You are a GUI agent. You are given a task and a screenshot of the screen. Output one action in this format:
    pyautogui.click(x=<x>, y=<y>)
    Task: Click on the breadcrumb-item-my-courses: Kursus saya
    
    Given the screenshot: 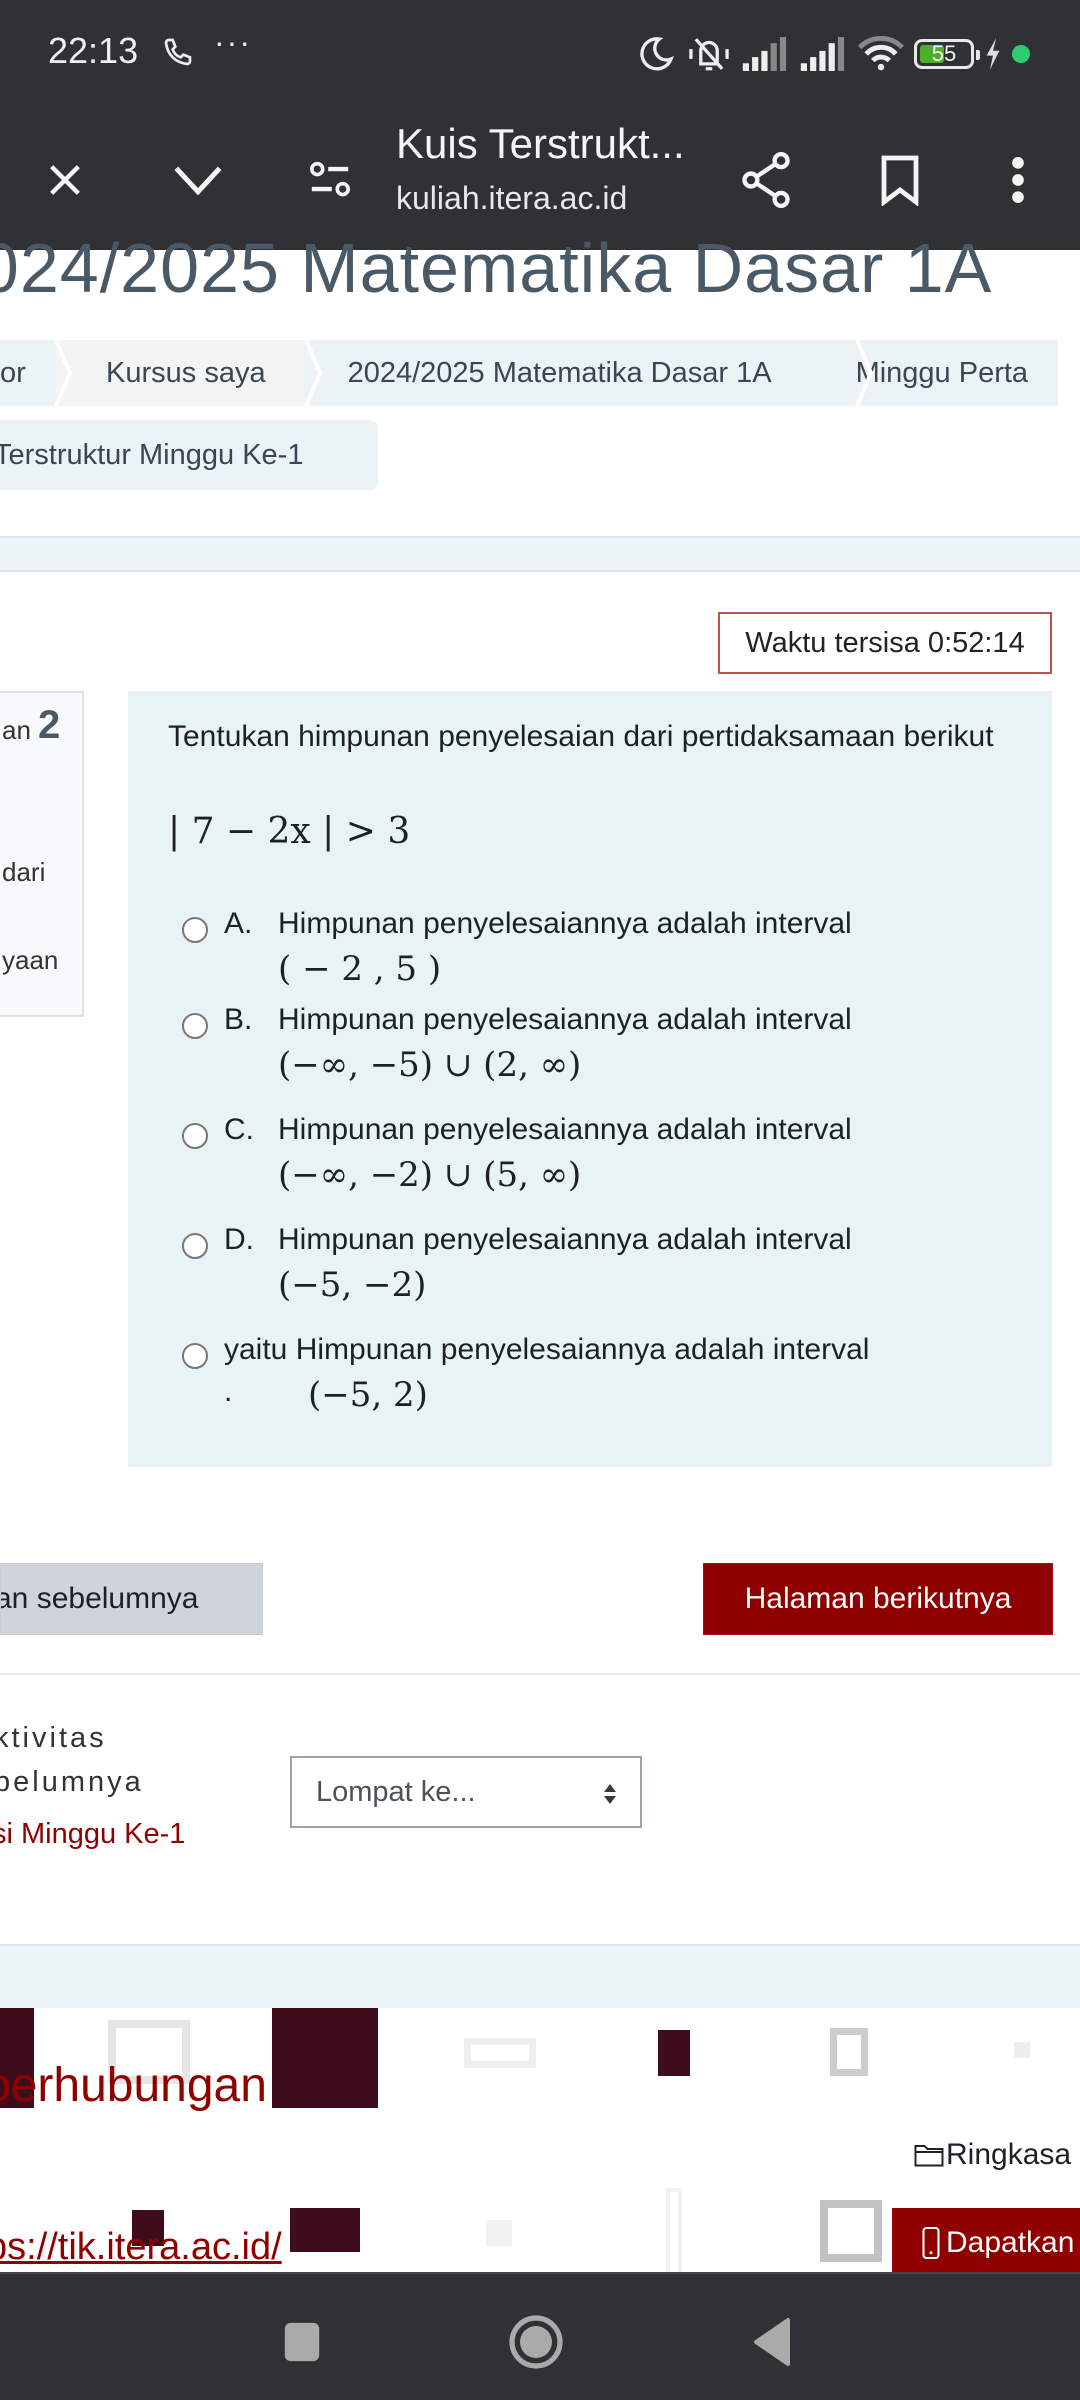 What is the action you would take?
    pyautogui.click(x=180, y=373)
    